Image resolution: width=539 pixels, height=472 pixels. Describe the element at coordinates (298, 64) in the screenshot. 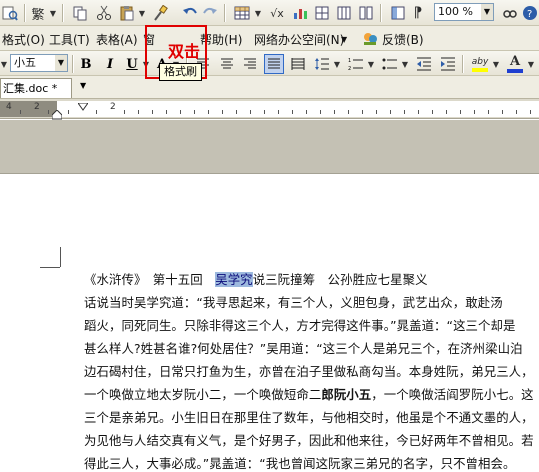

I see `distributed-align-icon` at that location.